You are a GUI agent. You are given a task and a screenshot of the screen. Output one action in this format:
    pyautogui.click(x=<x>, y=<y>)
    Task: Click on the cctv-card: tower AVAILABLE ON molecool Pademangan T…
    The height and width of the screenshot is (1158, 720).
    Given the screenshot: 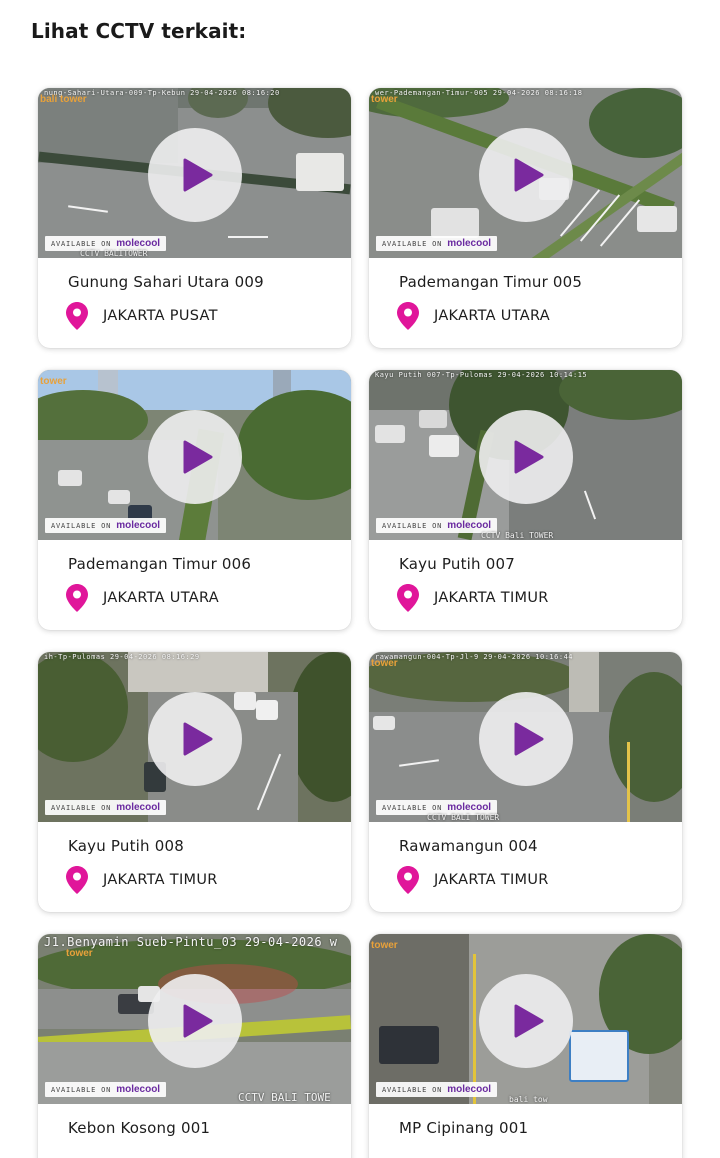 What is the action you would take?
    pyautogui.click(x=194, y=500)
    